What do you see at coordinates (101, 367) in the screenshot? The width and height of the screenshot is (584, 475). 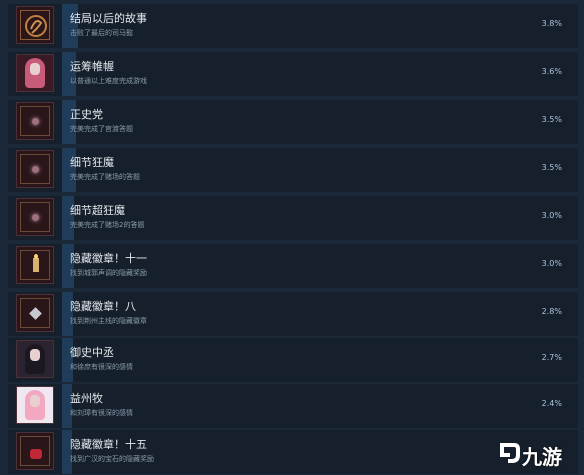 I see `achievement-desc: 和徐庶有很深的感情` at bounding box center [101, 367].